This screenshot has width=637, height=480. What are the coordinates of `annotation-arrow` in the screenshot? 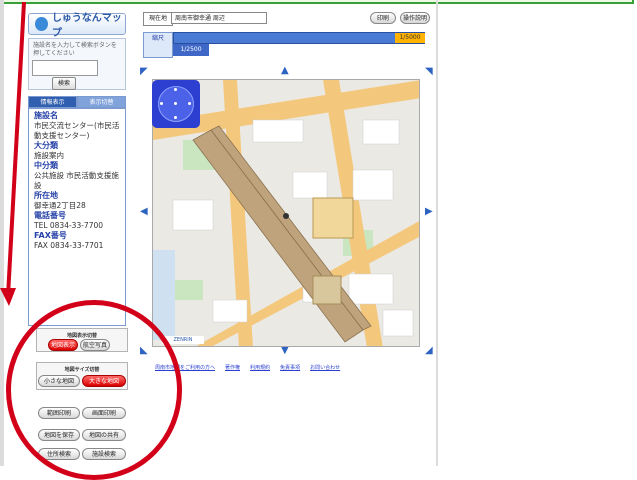 It's located at (13, 153).